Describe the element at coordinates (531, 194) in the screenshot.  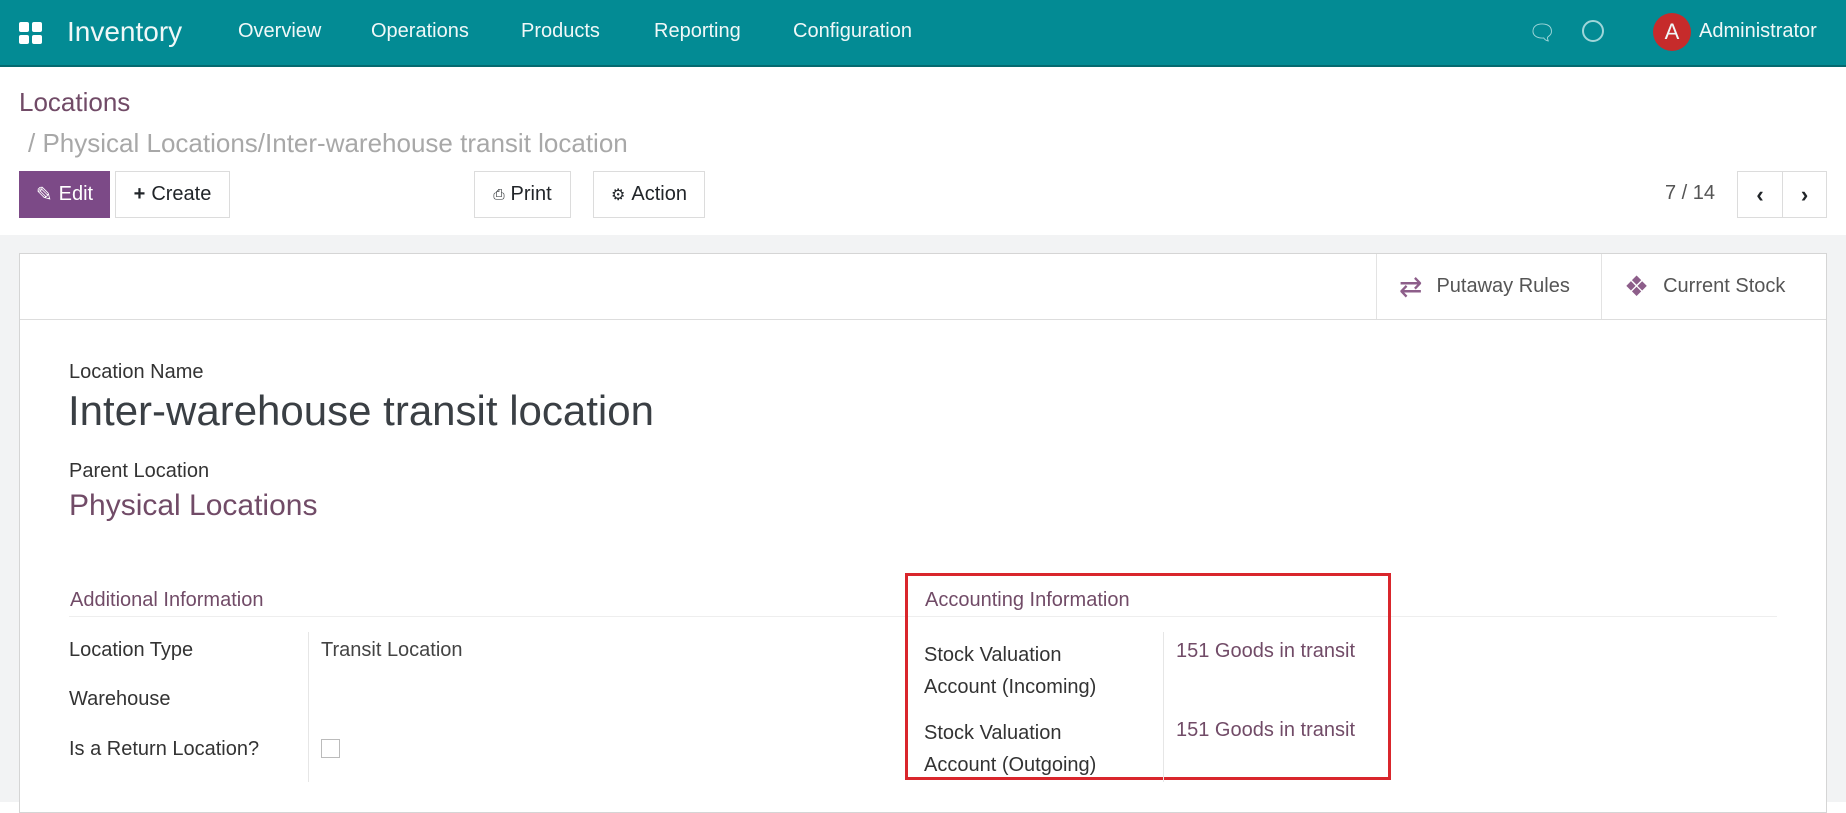
I see `print-label: Print` at that location.